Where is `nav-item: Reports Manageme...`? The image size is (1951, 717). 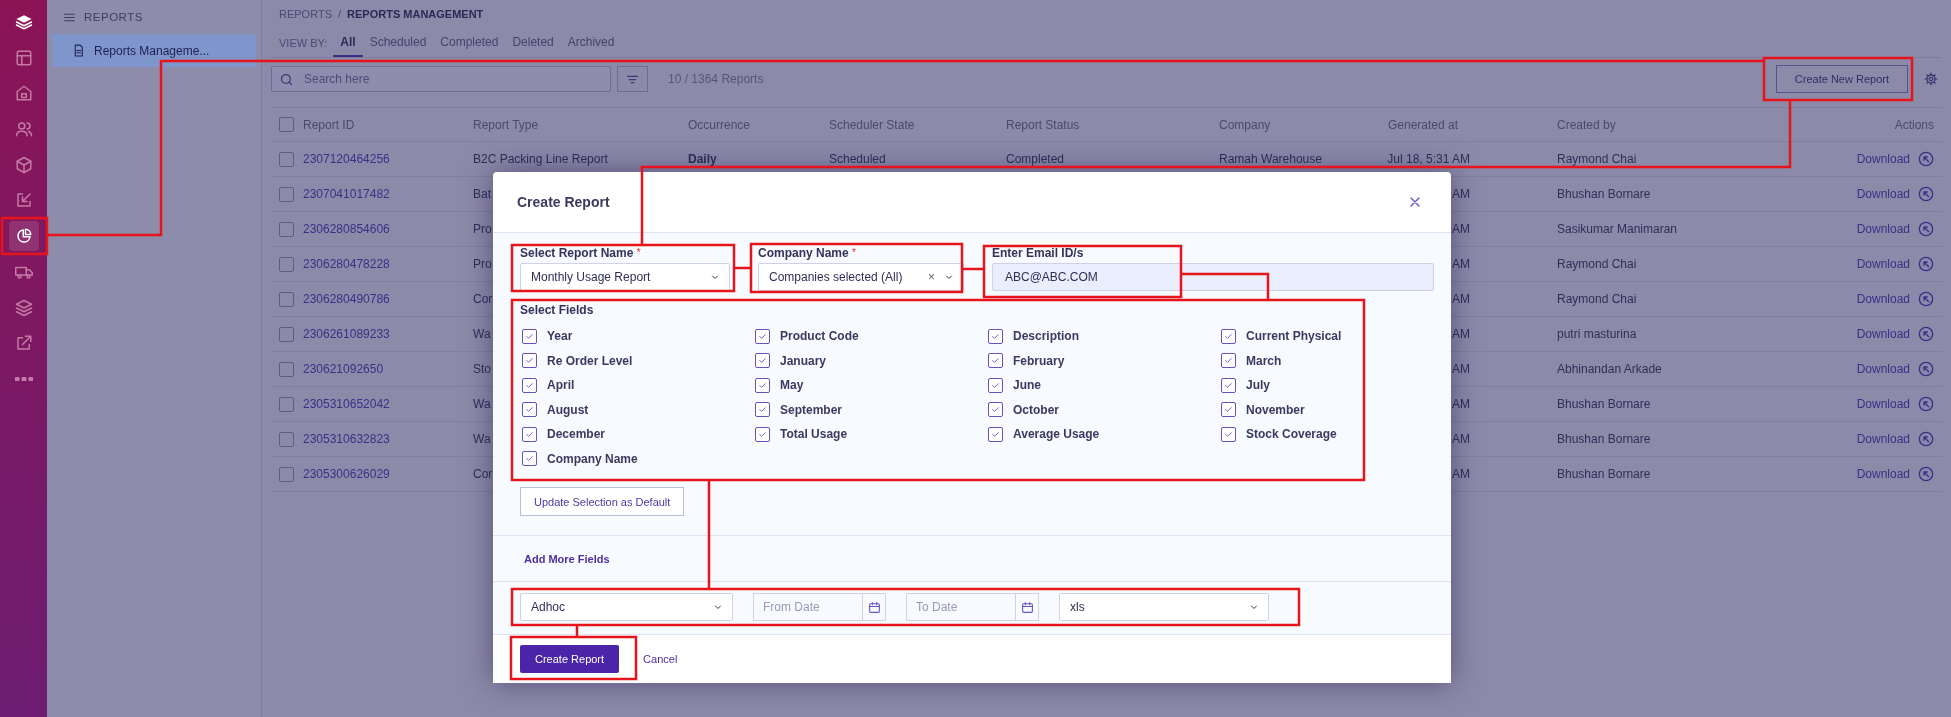 nav-item: Reports Manageme... is located at coordinates (154, 50).